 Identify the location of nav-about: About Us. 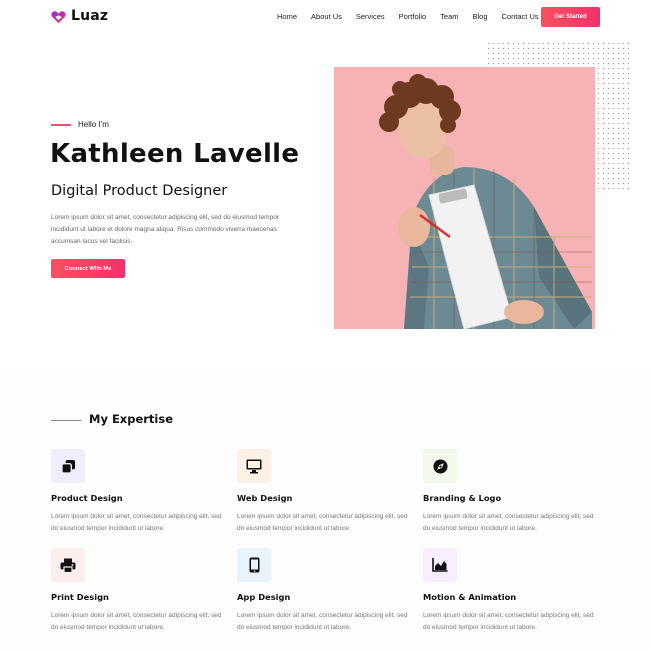
(326, 16).